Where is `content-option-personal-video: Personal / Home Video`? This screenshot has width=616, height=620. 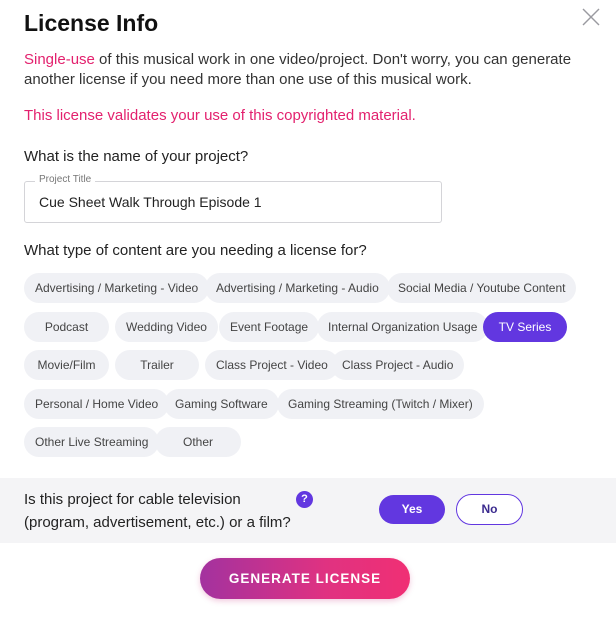
content-option-personal-video: Personal / Home Video is located at coordinates (97, 404).